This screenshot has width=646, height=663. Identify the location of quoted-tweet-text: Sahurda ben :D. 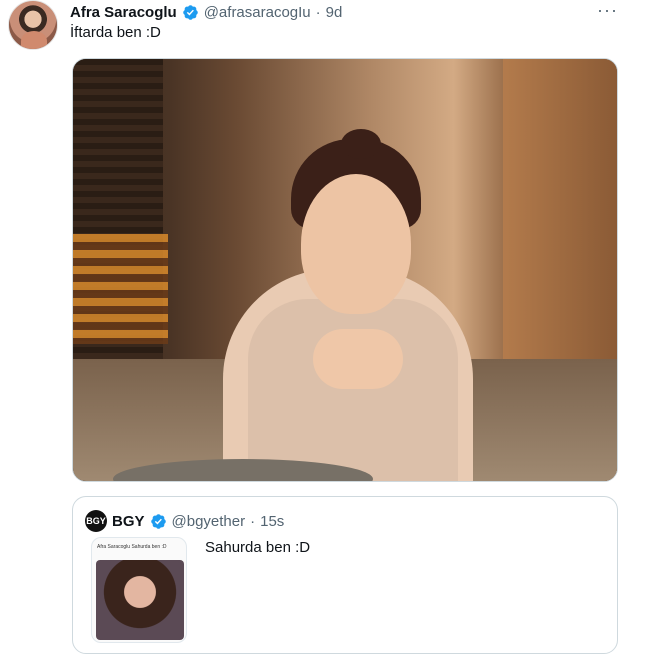
(258, 547).